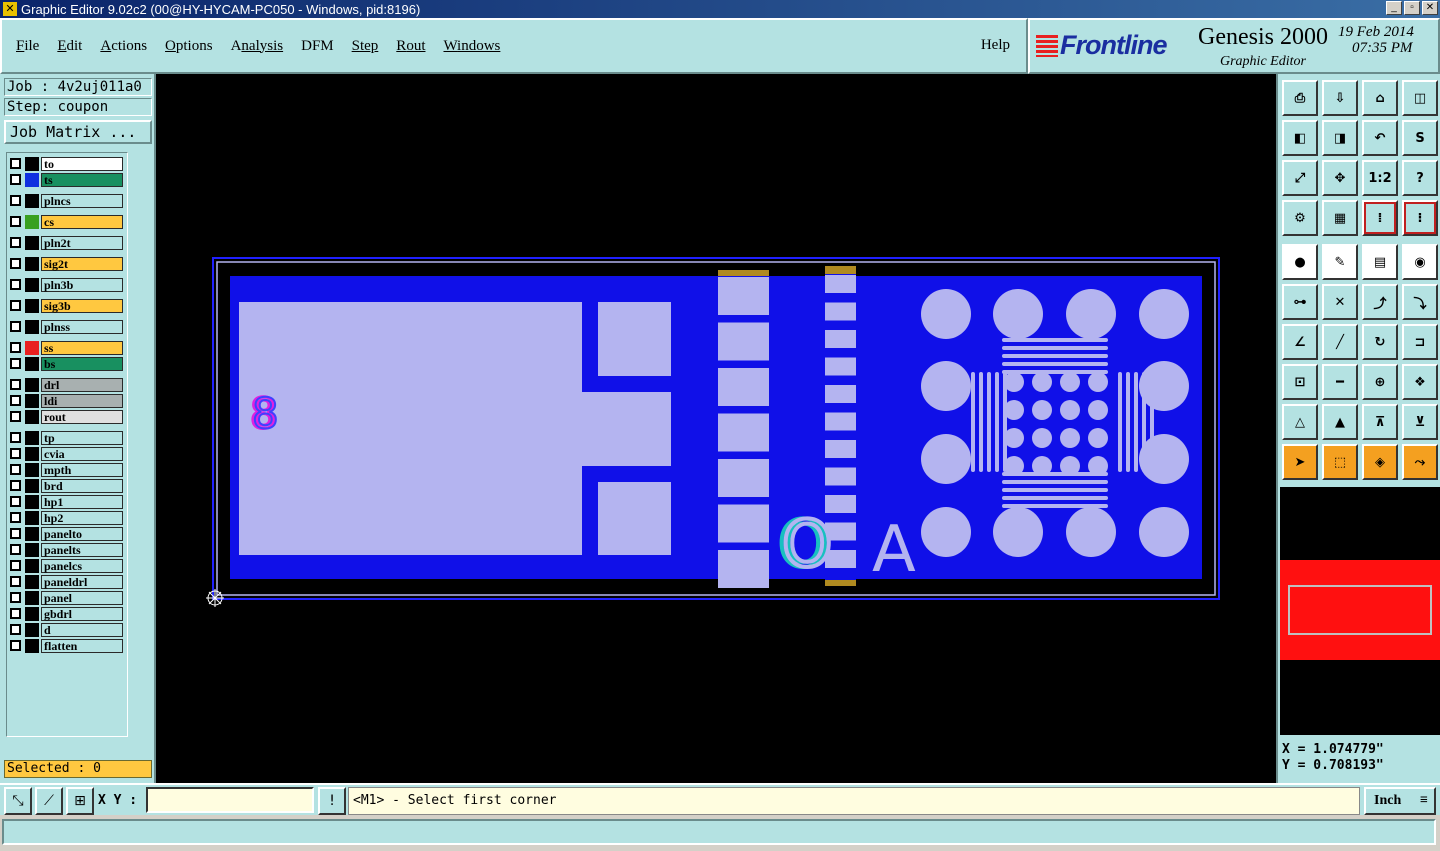 The height and width of the screenshot is (851, 1440). What do you see at coordinates (1412, 8) in the screenshot?
I see `maximize-button: ▫` at bounding box center [1412, 8].